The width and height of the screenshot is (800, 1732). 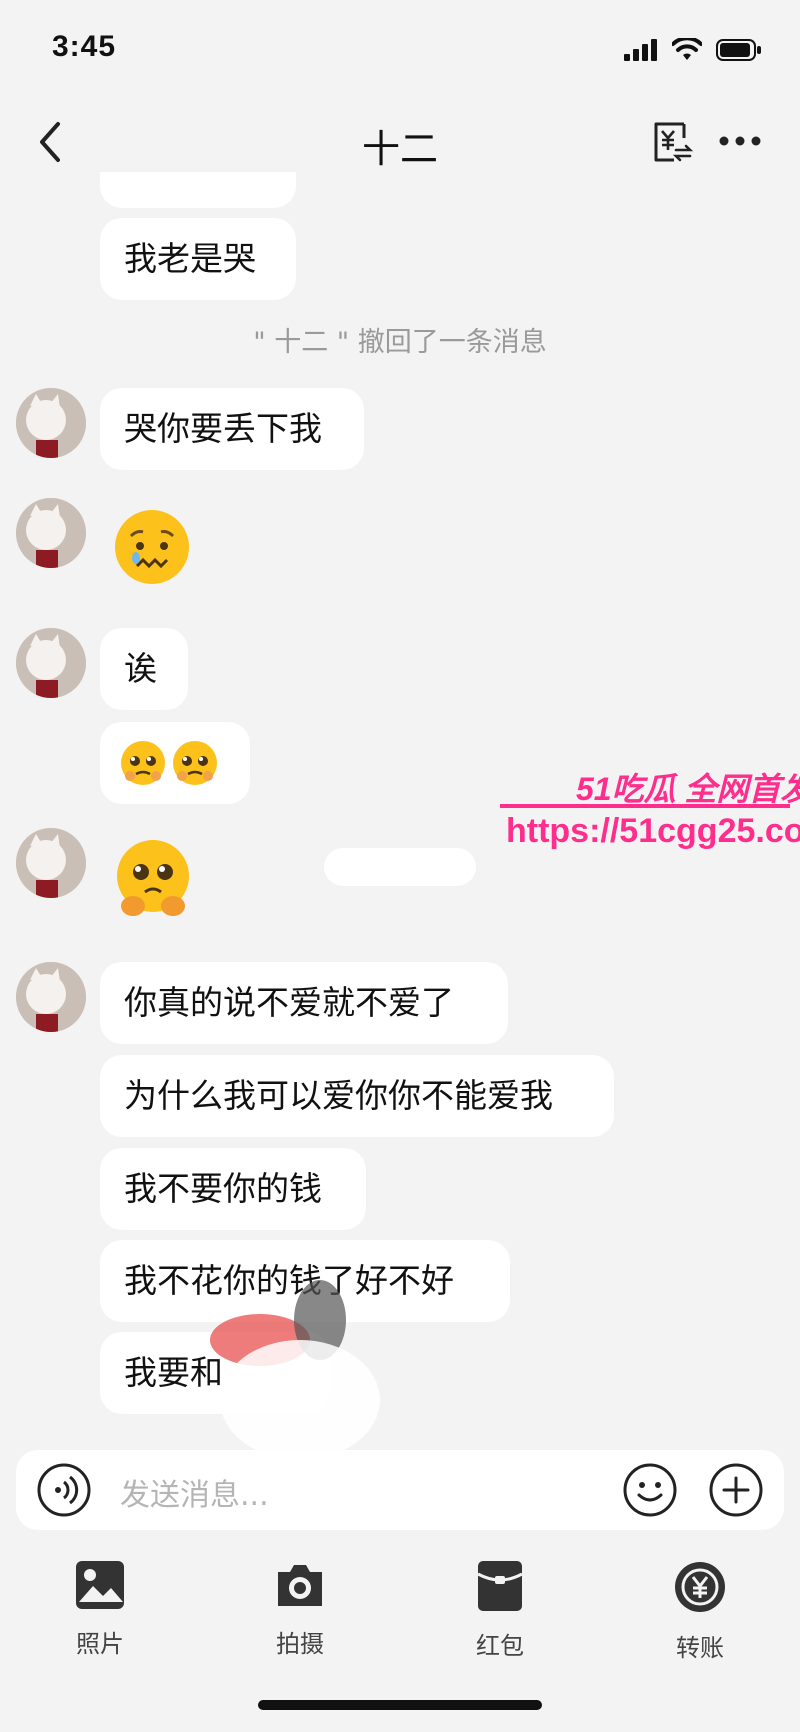 I want to click on message-bubble: 我不要你的钱, so click(x=233, y=1189).